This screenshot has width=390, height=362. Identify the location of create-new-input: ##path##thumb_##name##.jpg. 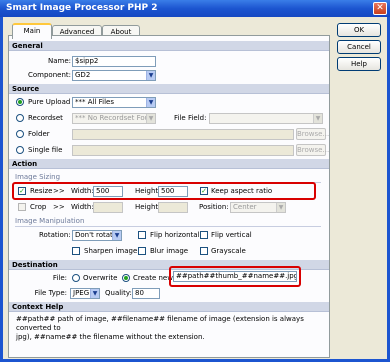
(235, 276).